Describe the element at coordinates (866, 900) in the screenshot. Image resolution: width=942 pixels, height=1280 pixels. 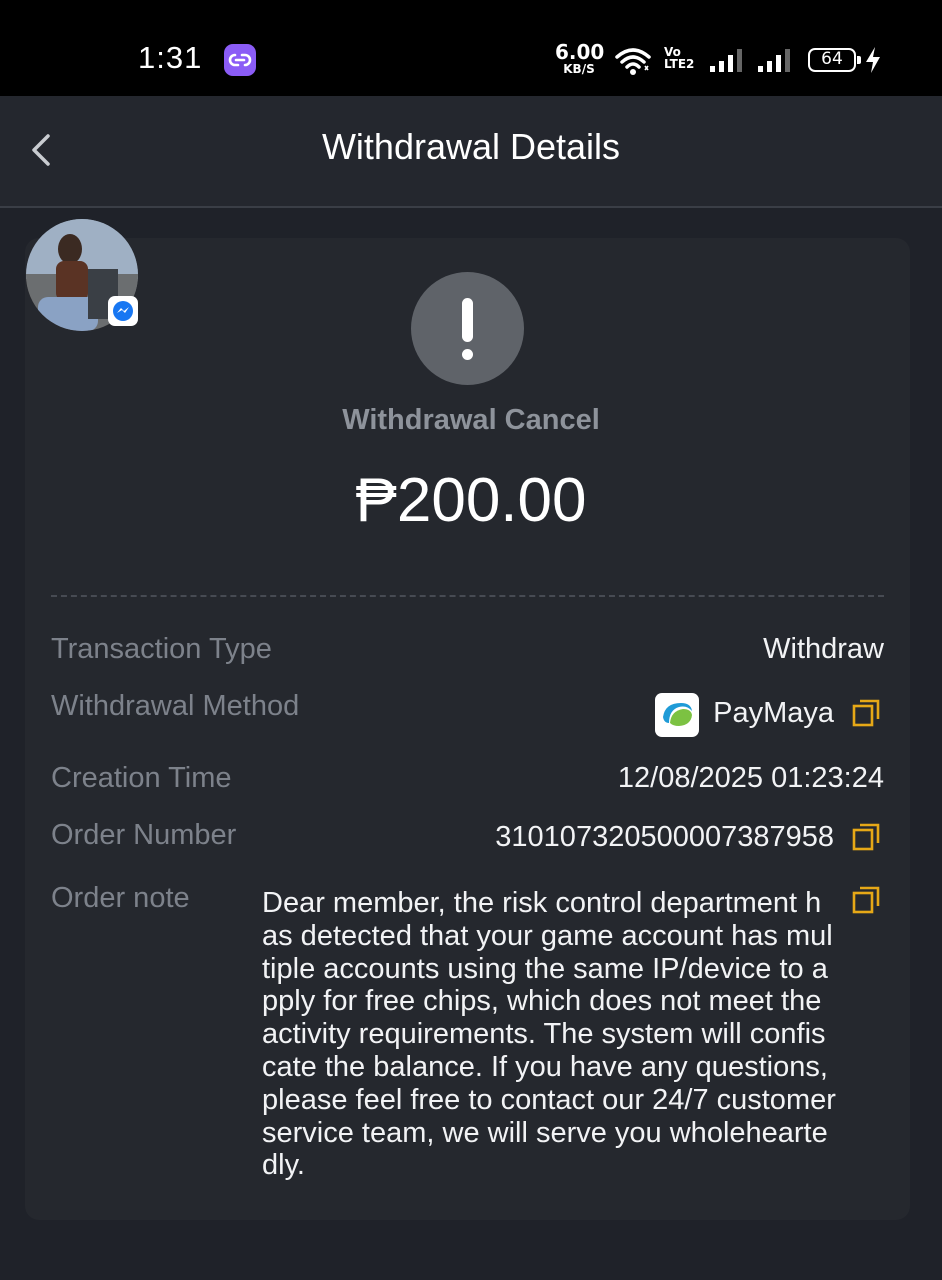
I see `copy-icon-order-note` at that location.